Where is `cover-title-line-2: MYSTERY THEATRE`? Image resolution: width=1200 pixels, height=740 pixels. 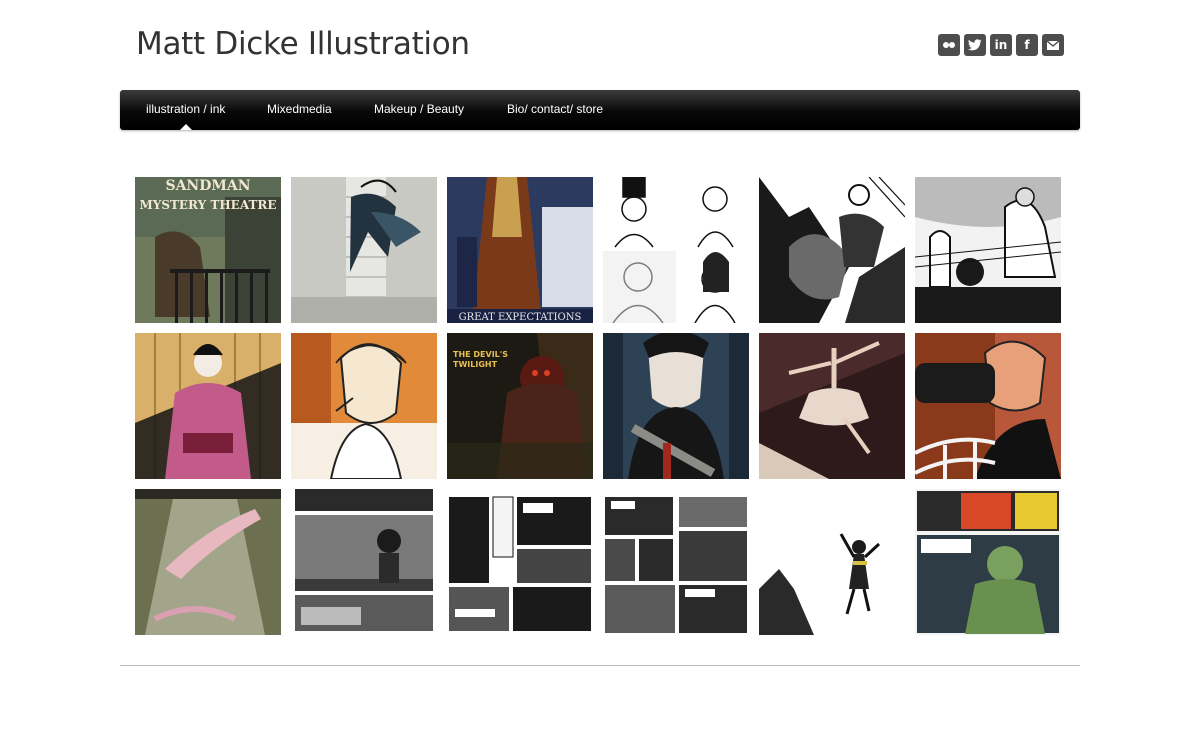 cover-title-line-2: MYSTERY THEATRE is located at coordinates (207, 205).